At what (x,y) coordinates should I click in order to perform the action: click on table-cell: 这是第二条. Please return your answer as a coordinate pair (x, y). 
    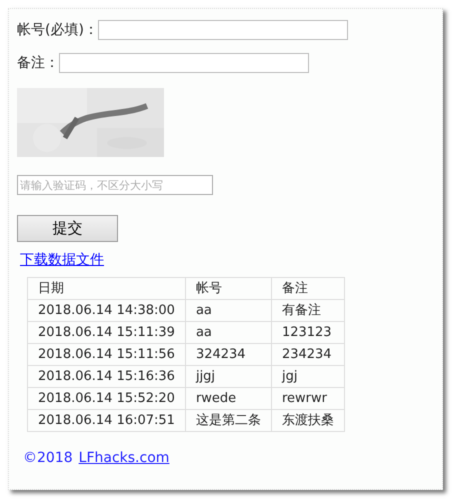
    Looking at the image, I should click on (228, 421).